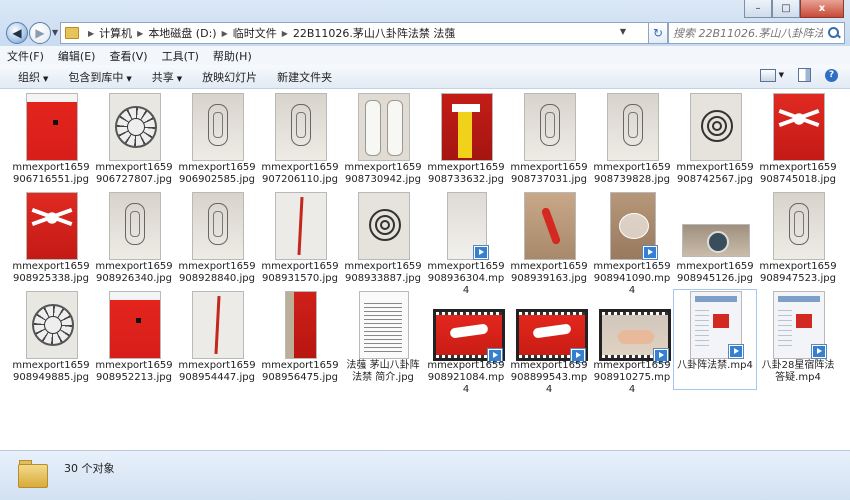  I want to click on breadcrumb-drive: 本地磁盘 (D:), so click(182, 33).